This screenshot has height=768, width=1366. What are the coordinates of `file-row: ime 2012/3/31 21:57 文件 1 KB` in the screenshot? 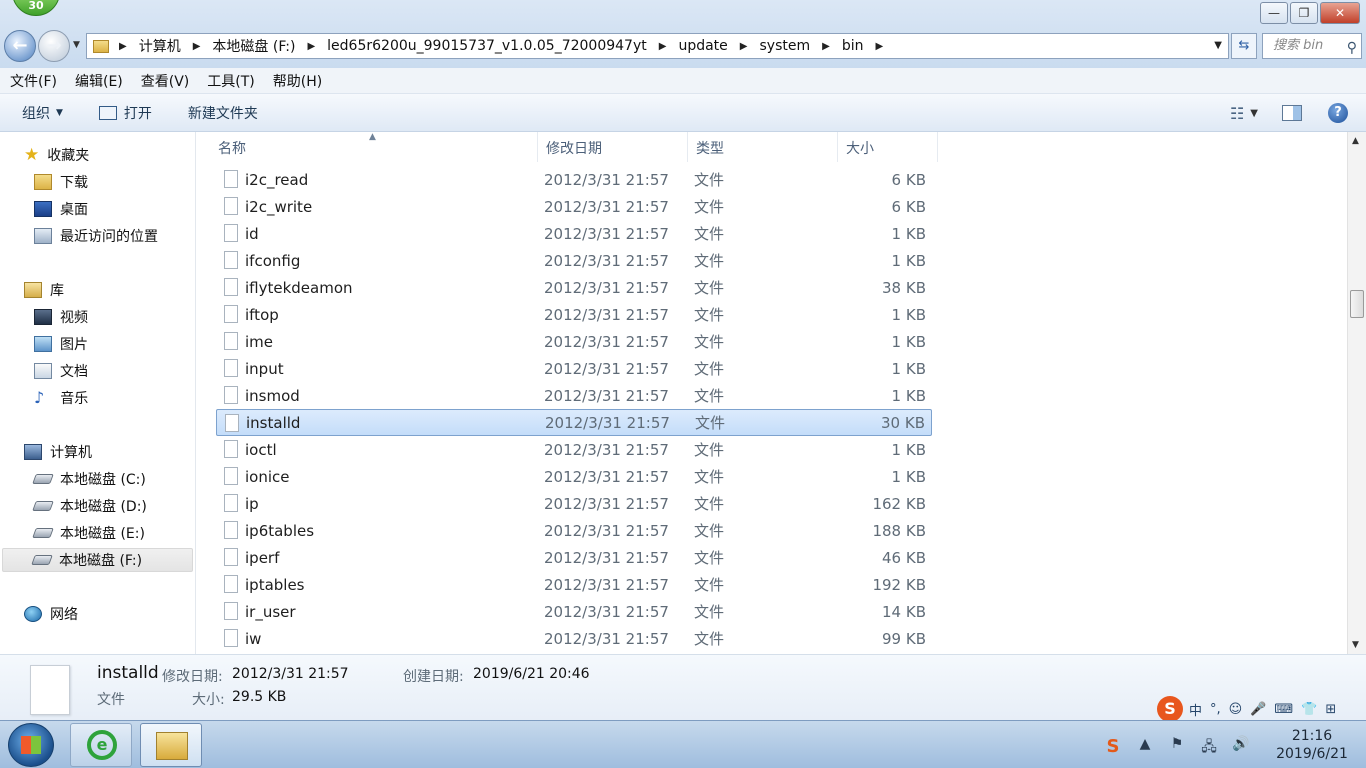 It's located at (574, 341).